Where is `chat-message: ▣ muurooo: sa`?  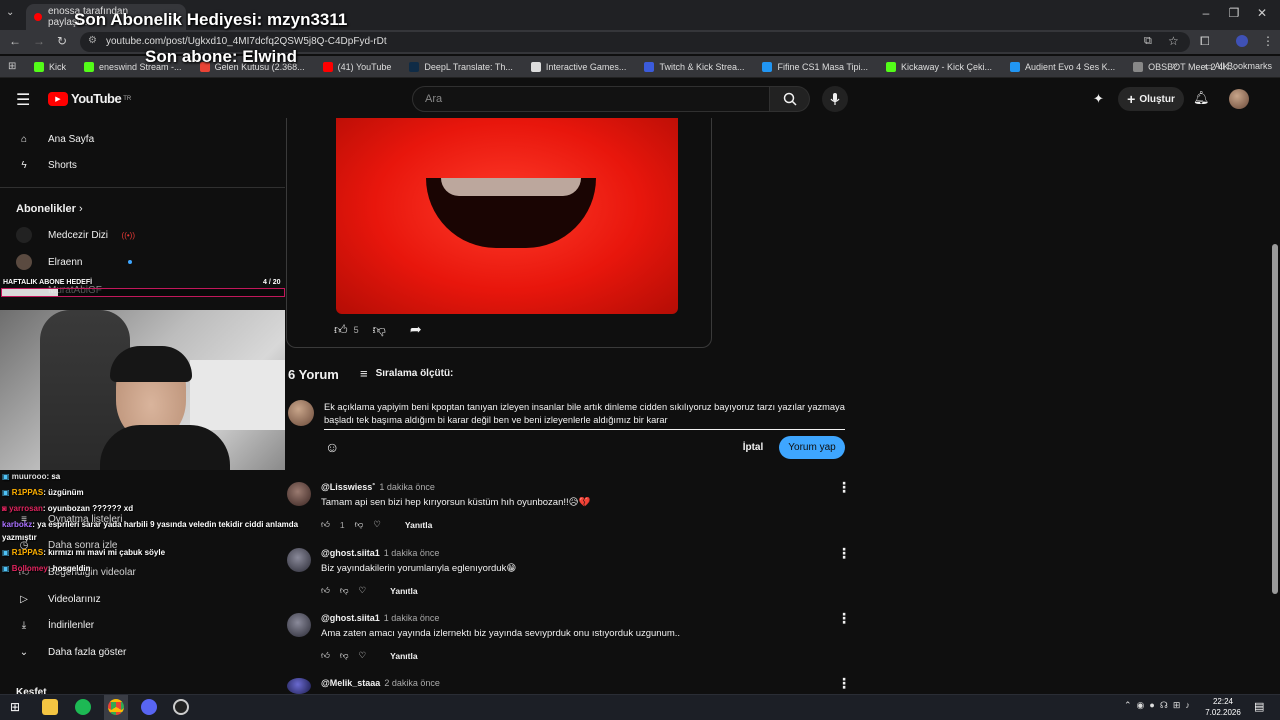 chat-message: ▣ muurooo: sa is located at coordinates (31, 476).